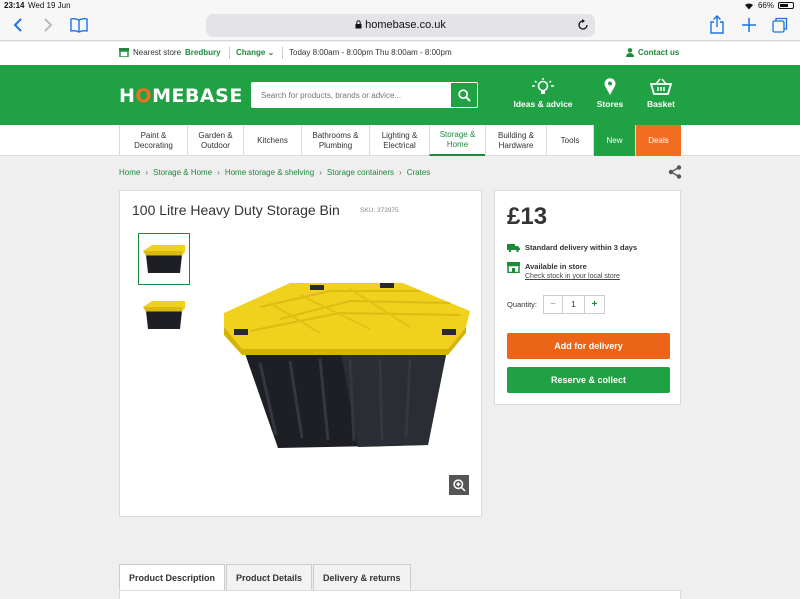 The height and width of the screenshot is (599, 800). I want to click on logo-text: MEBASE, so click(197, 96).